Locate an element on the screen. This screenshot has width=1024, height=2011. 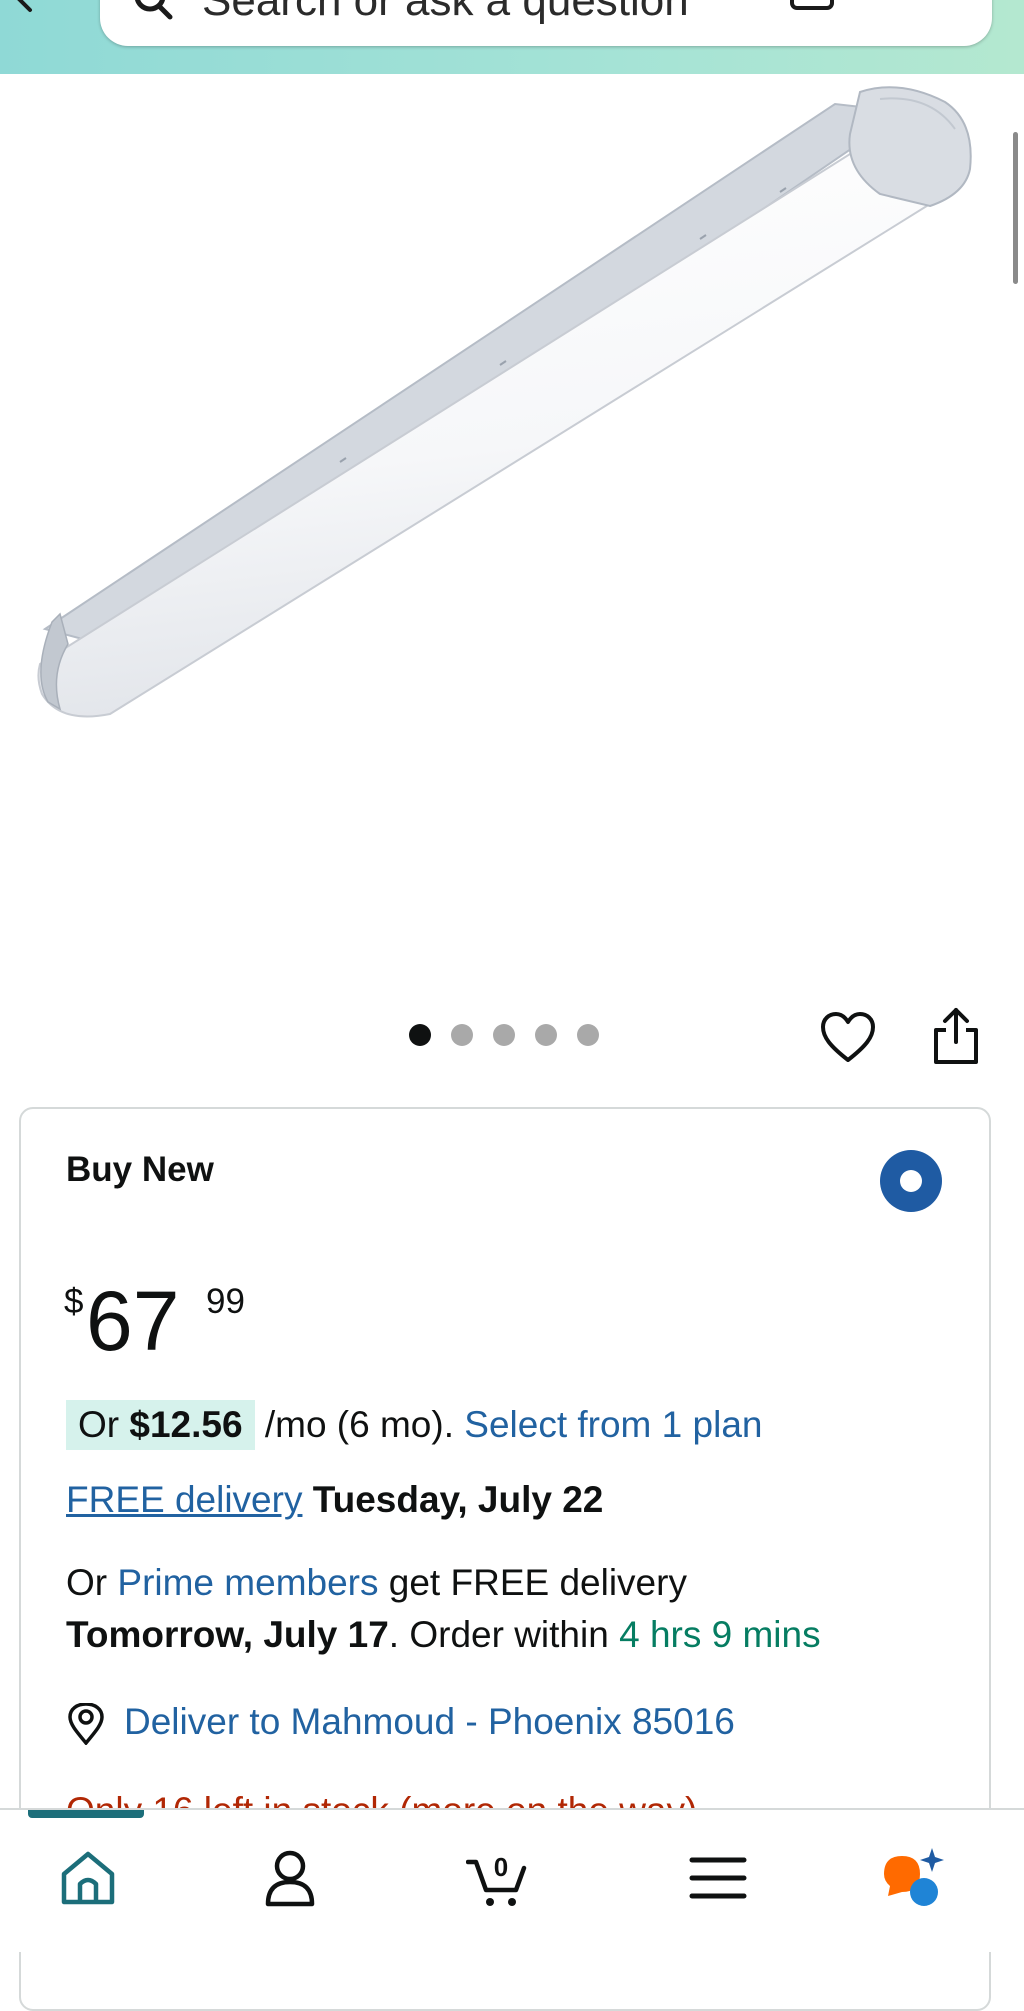
prime-prefix: Or is located at coordinates (92, 1582).